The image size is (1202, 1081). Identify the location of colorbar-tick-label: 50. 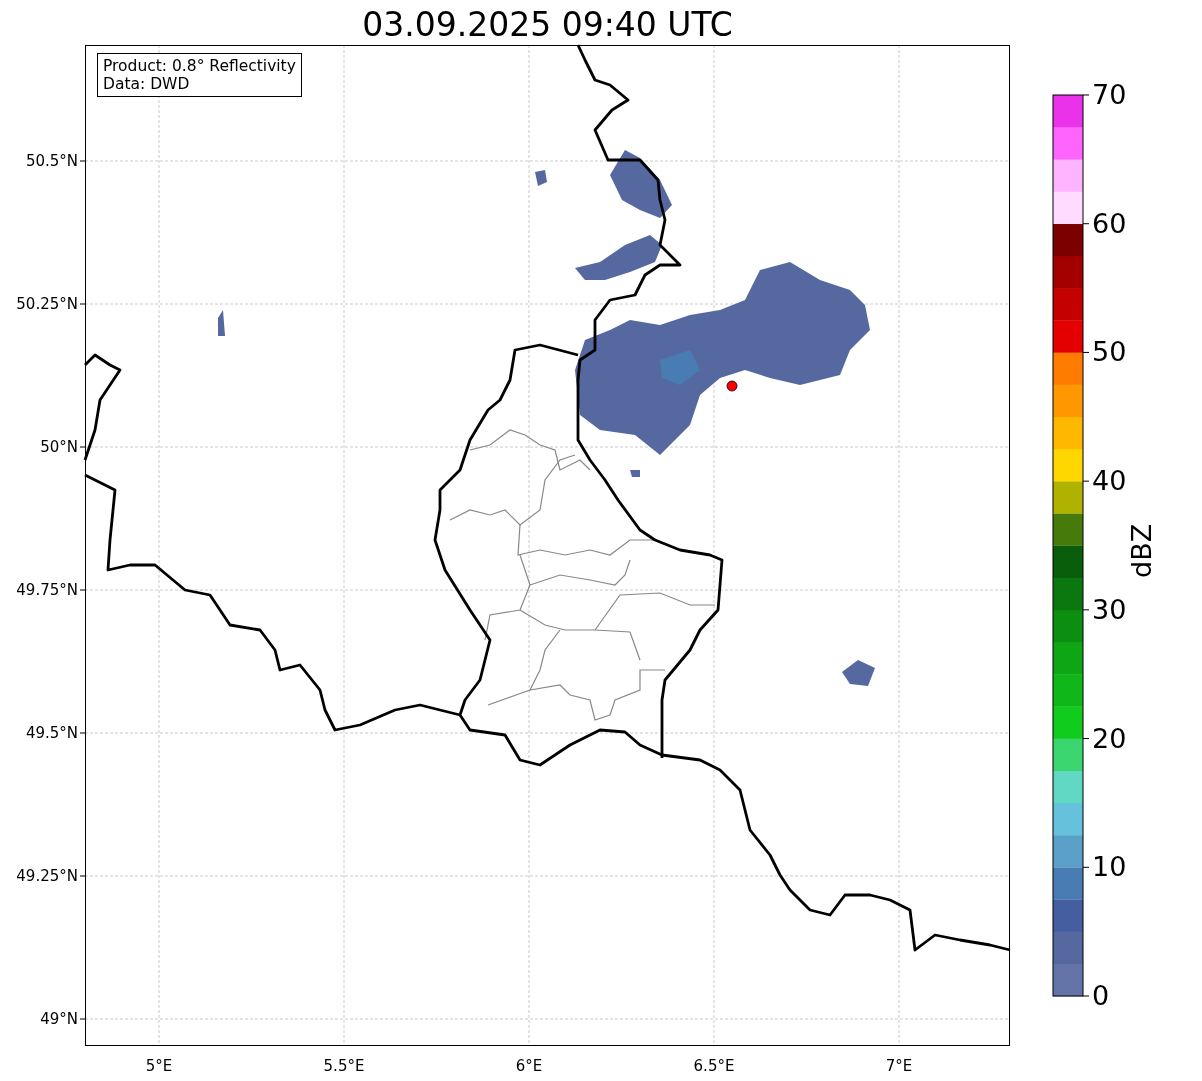
(1109, 352).